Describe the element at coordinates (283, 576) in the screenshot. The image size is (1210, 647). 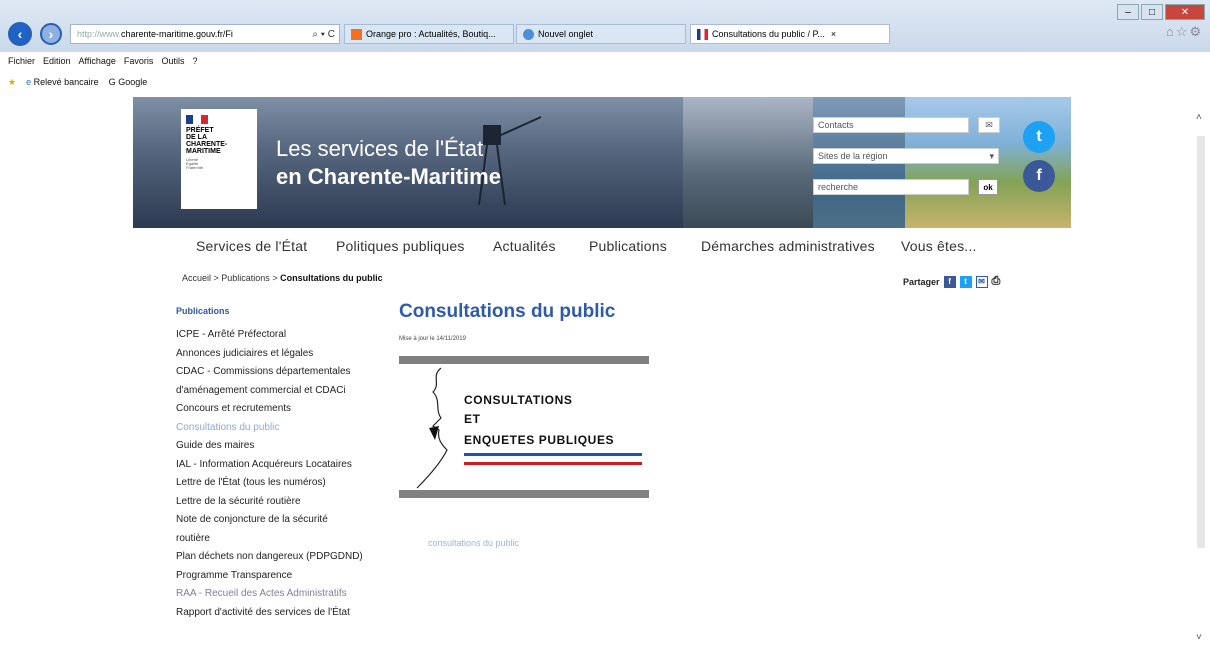
I see `sidebar-item: Programme Transparence` at that location.